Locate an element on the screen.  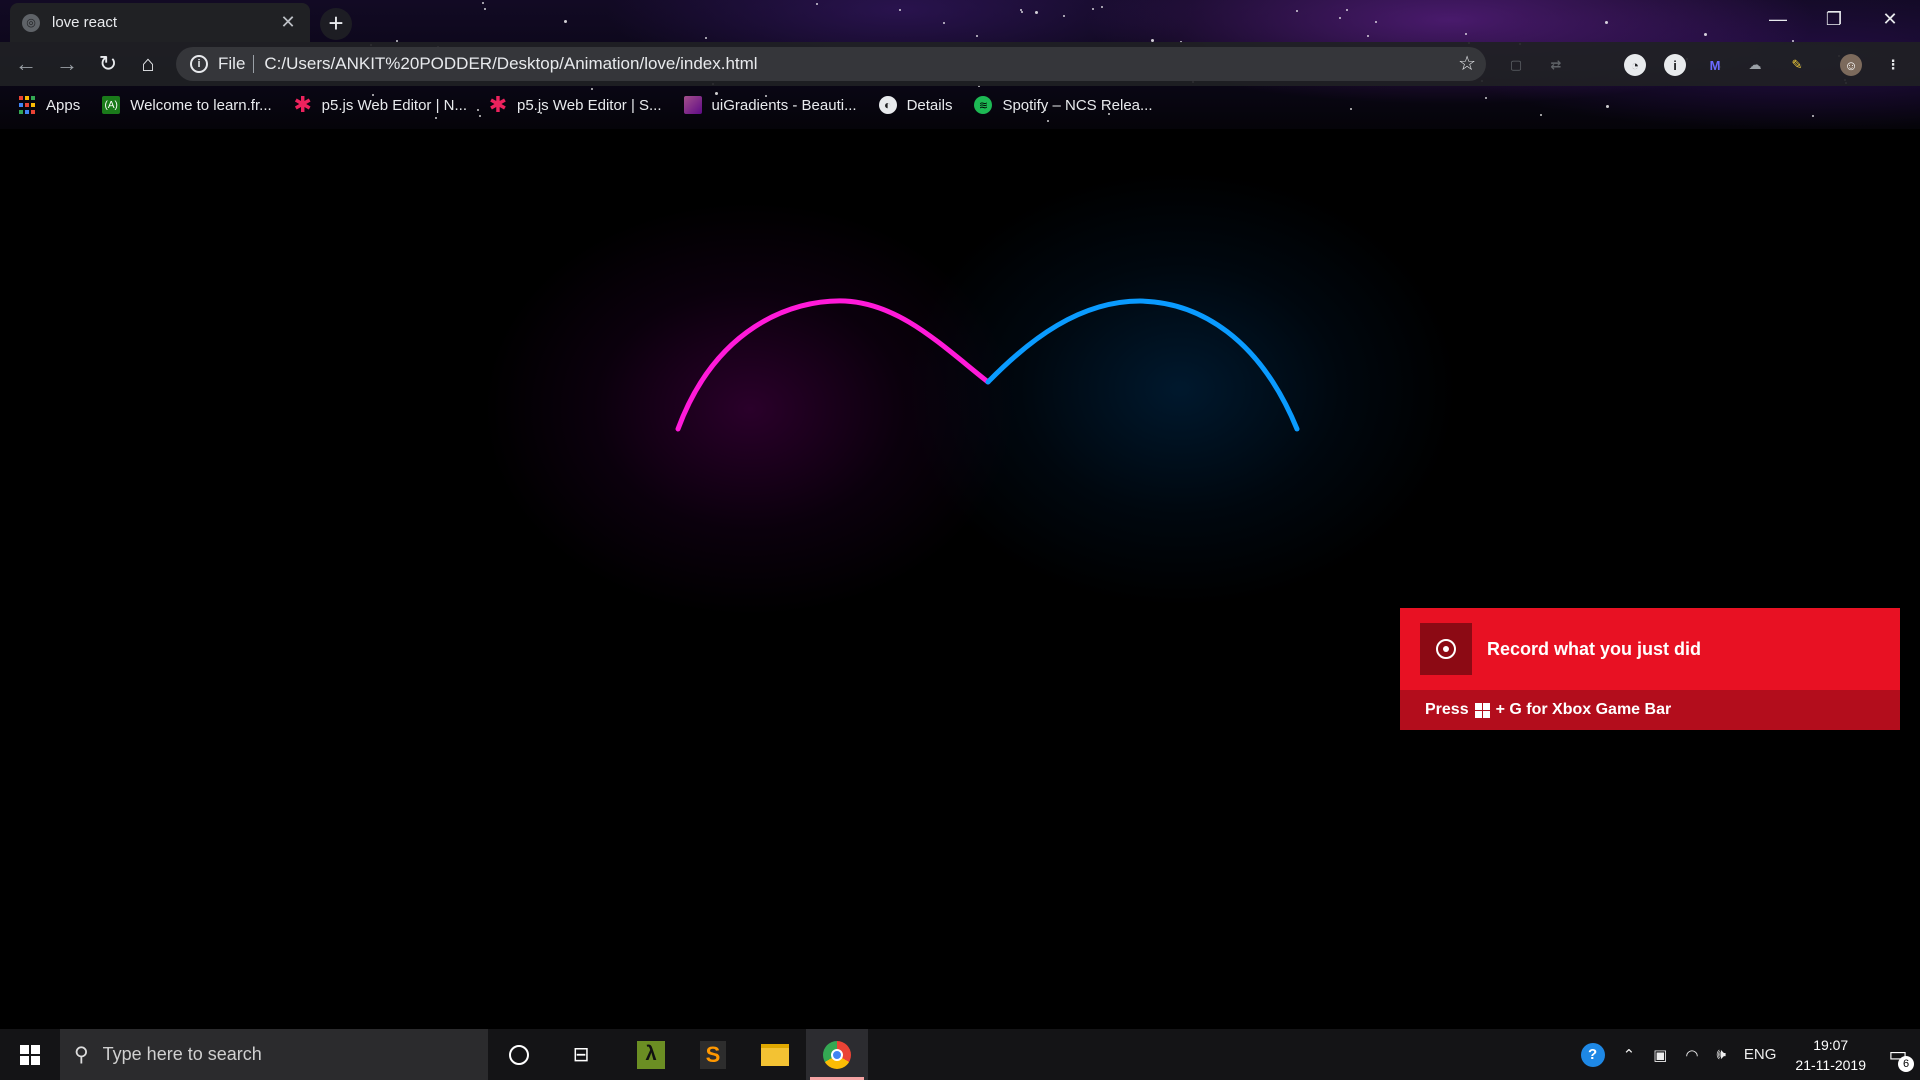
notification-count-badge: 6 is located at coordinates (1906, 1064).